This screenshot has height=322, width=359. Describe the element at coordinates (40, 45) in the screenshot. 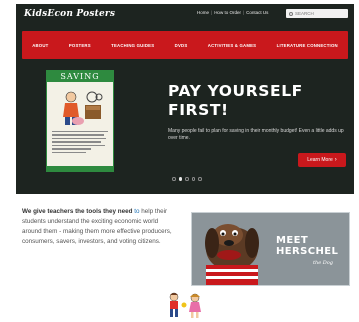

I see `nav-item-about: ABOUT` at that location.